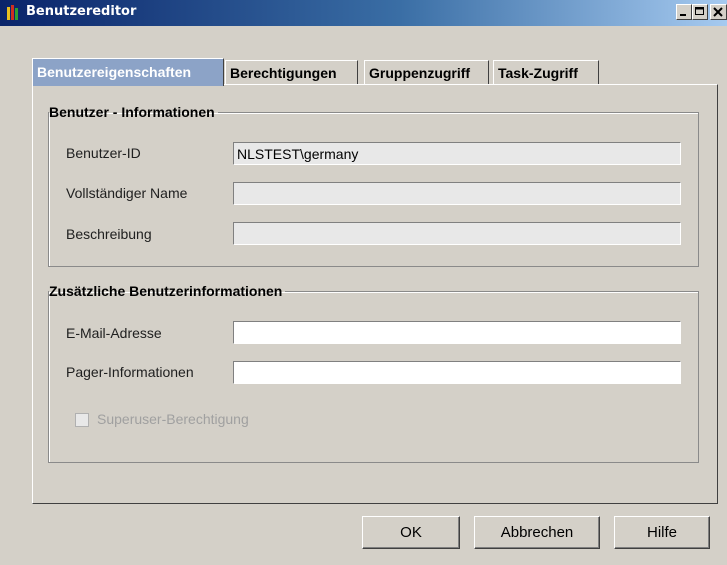 This screenshot has width=727, height=565. I want to click on user-id-label: Benutzer-ID, so click(103, 153).